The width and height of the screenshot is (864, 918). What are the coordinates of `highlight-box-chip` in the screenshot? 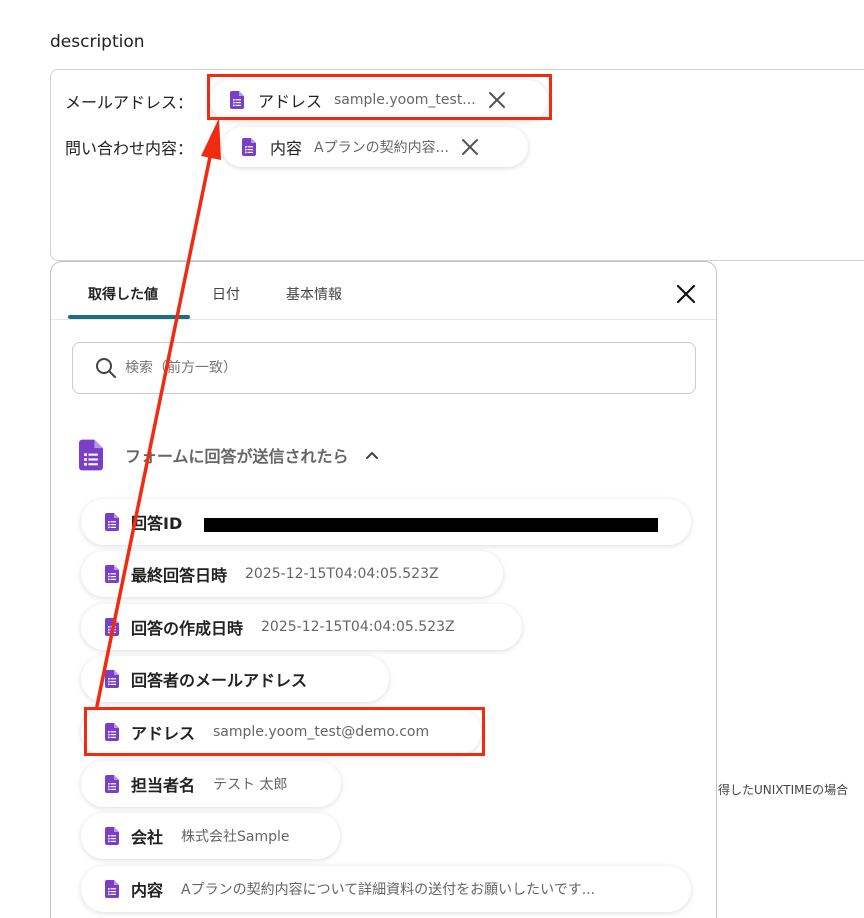 It's located at (379, 97).